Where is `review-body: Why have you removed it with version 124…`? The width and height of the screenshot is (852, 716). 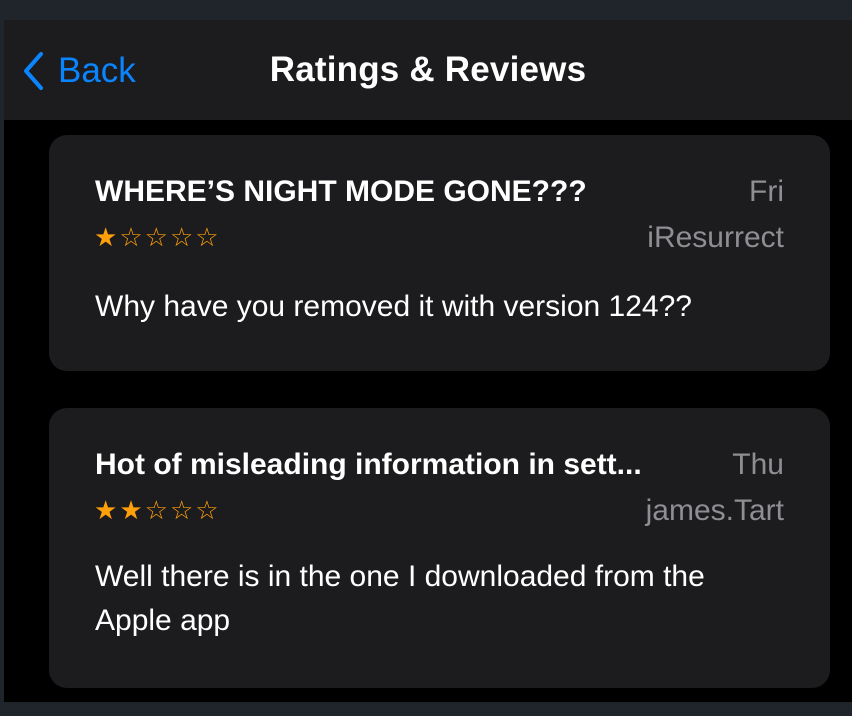
review-body: Why have you removed it with version 124… is located at coordinates (393, 306).